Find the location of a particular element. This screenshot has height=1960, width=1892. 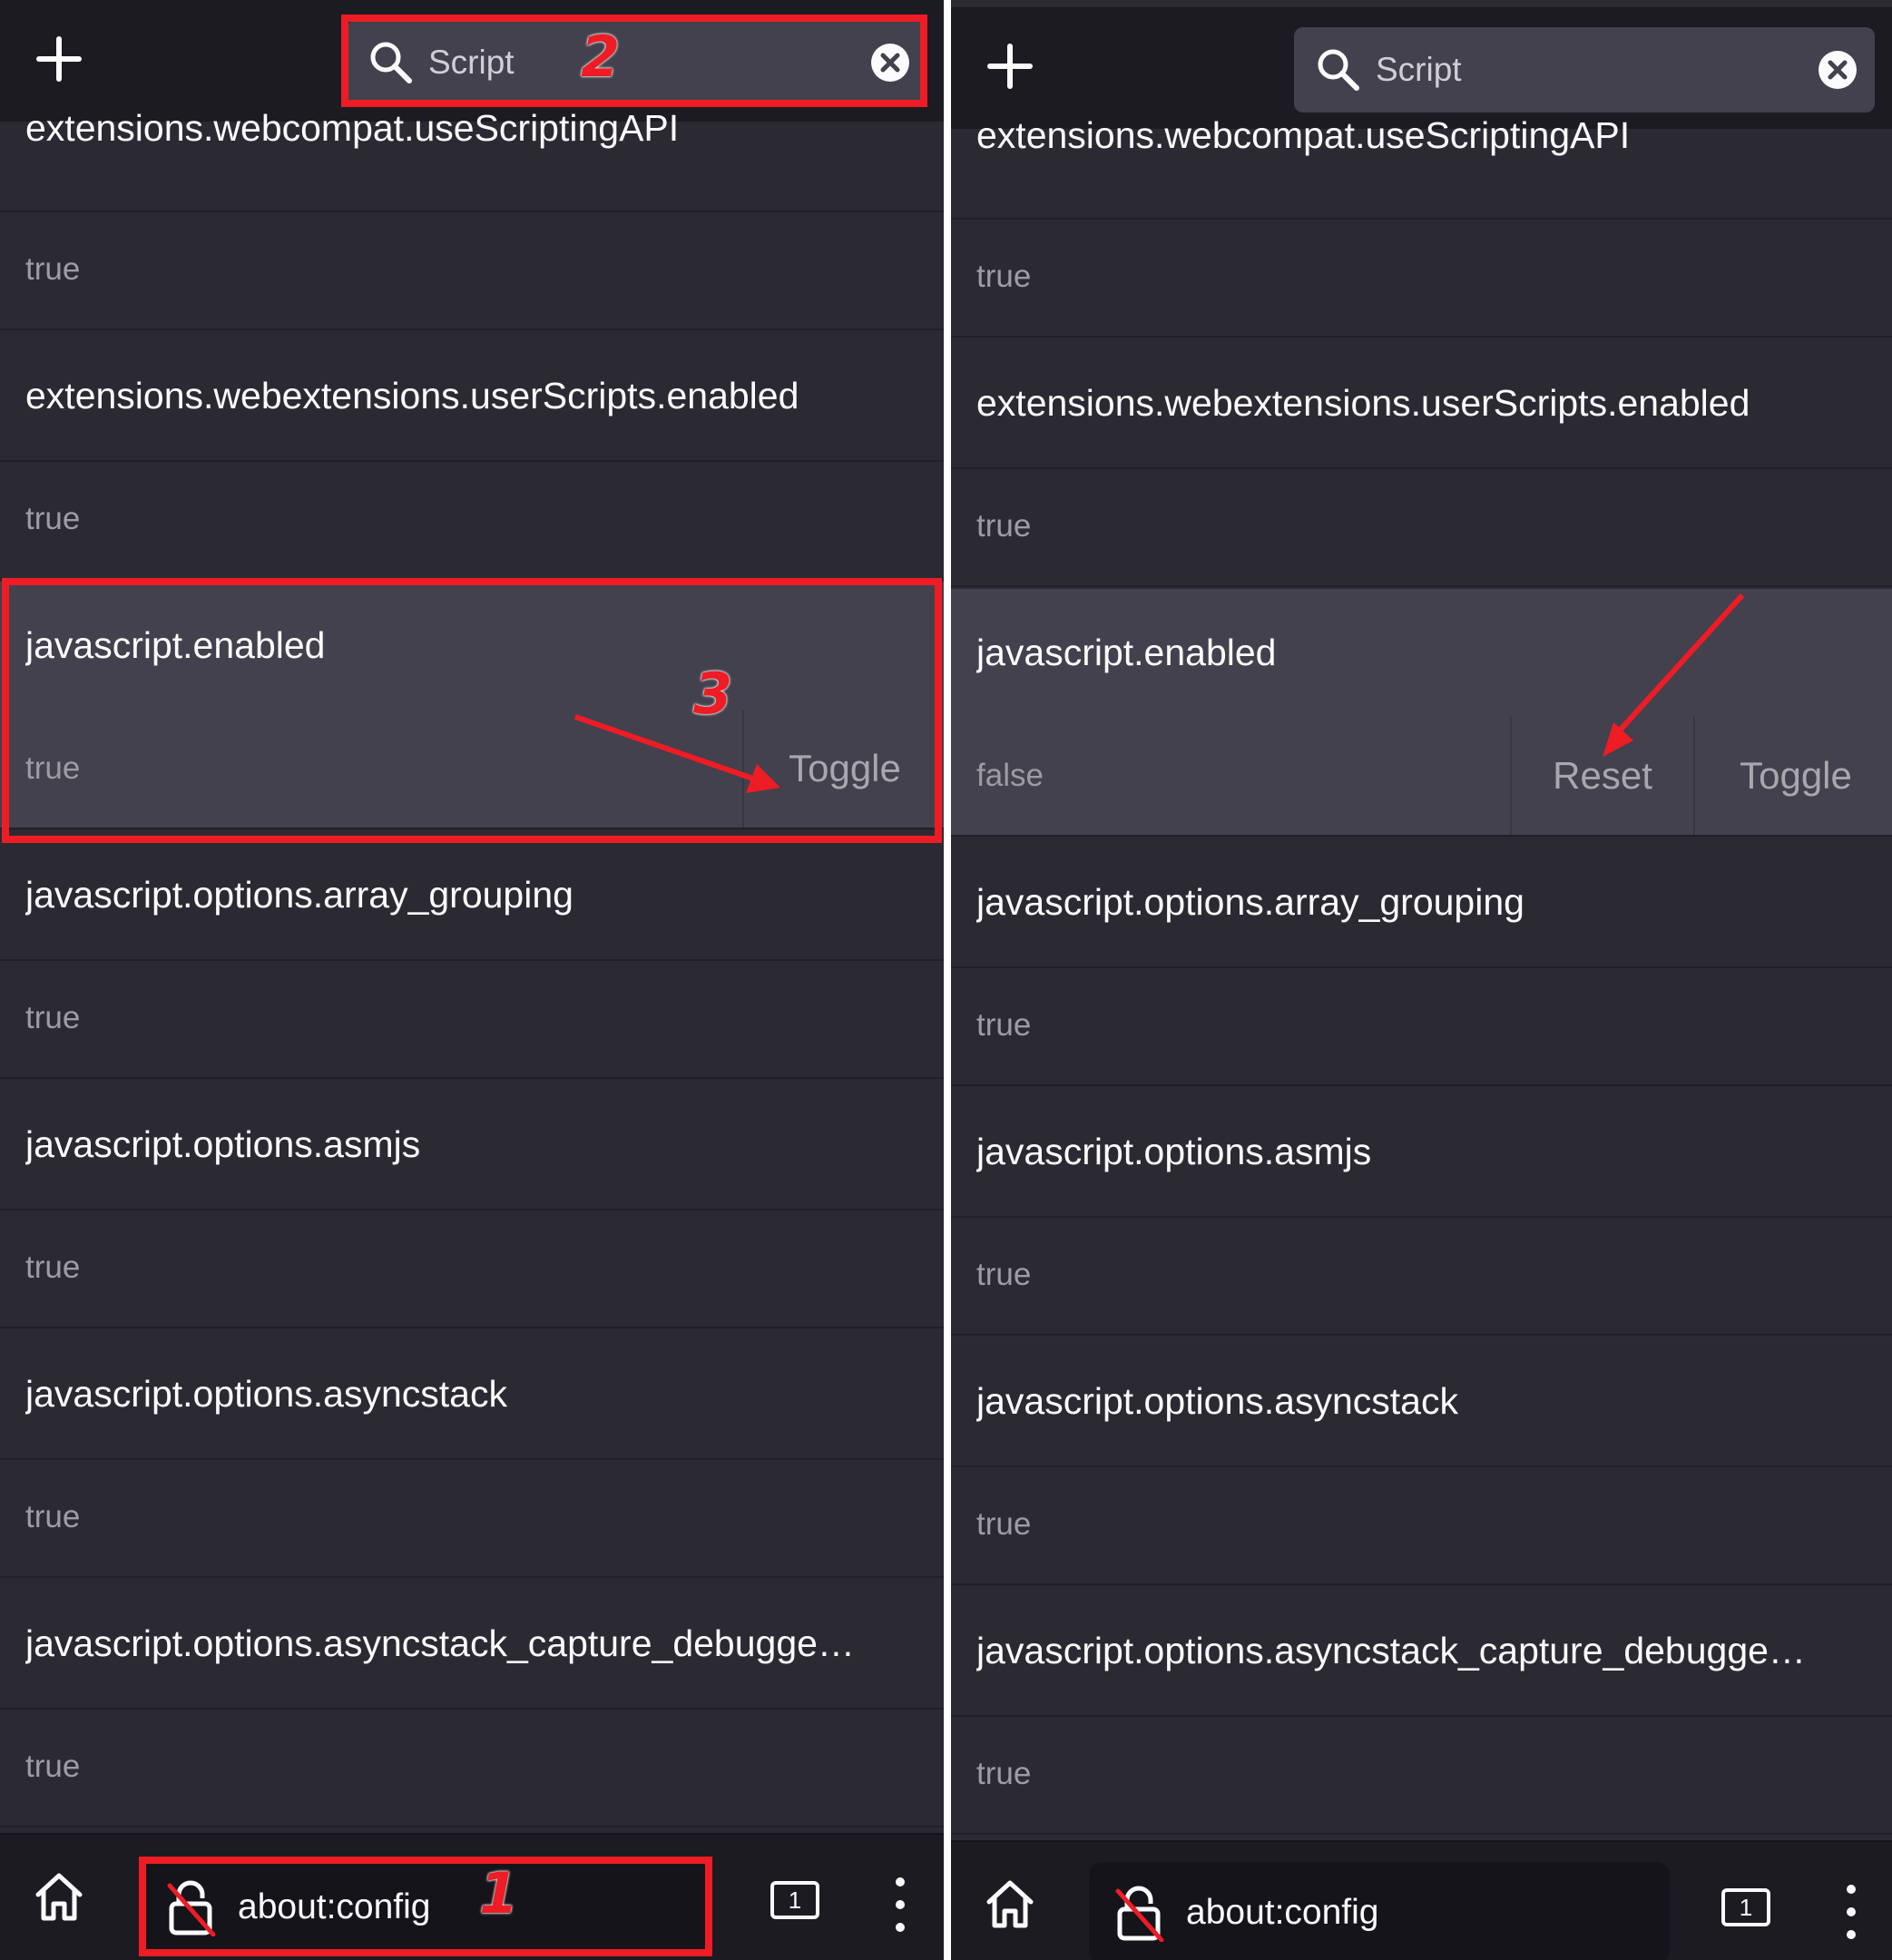

pref-value-row: true Toggle is located at coordinates (472, 769).